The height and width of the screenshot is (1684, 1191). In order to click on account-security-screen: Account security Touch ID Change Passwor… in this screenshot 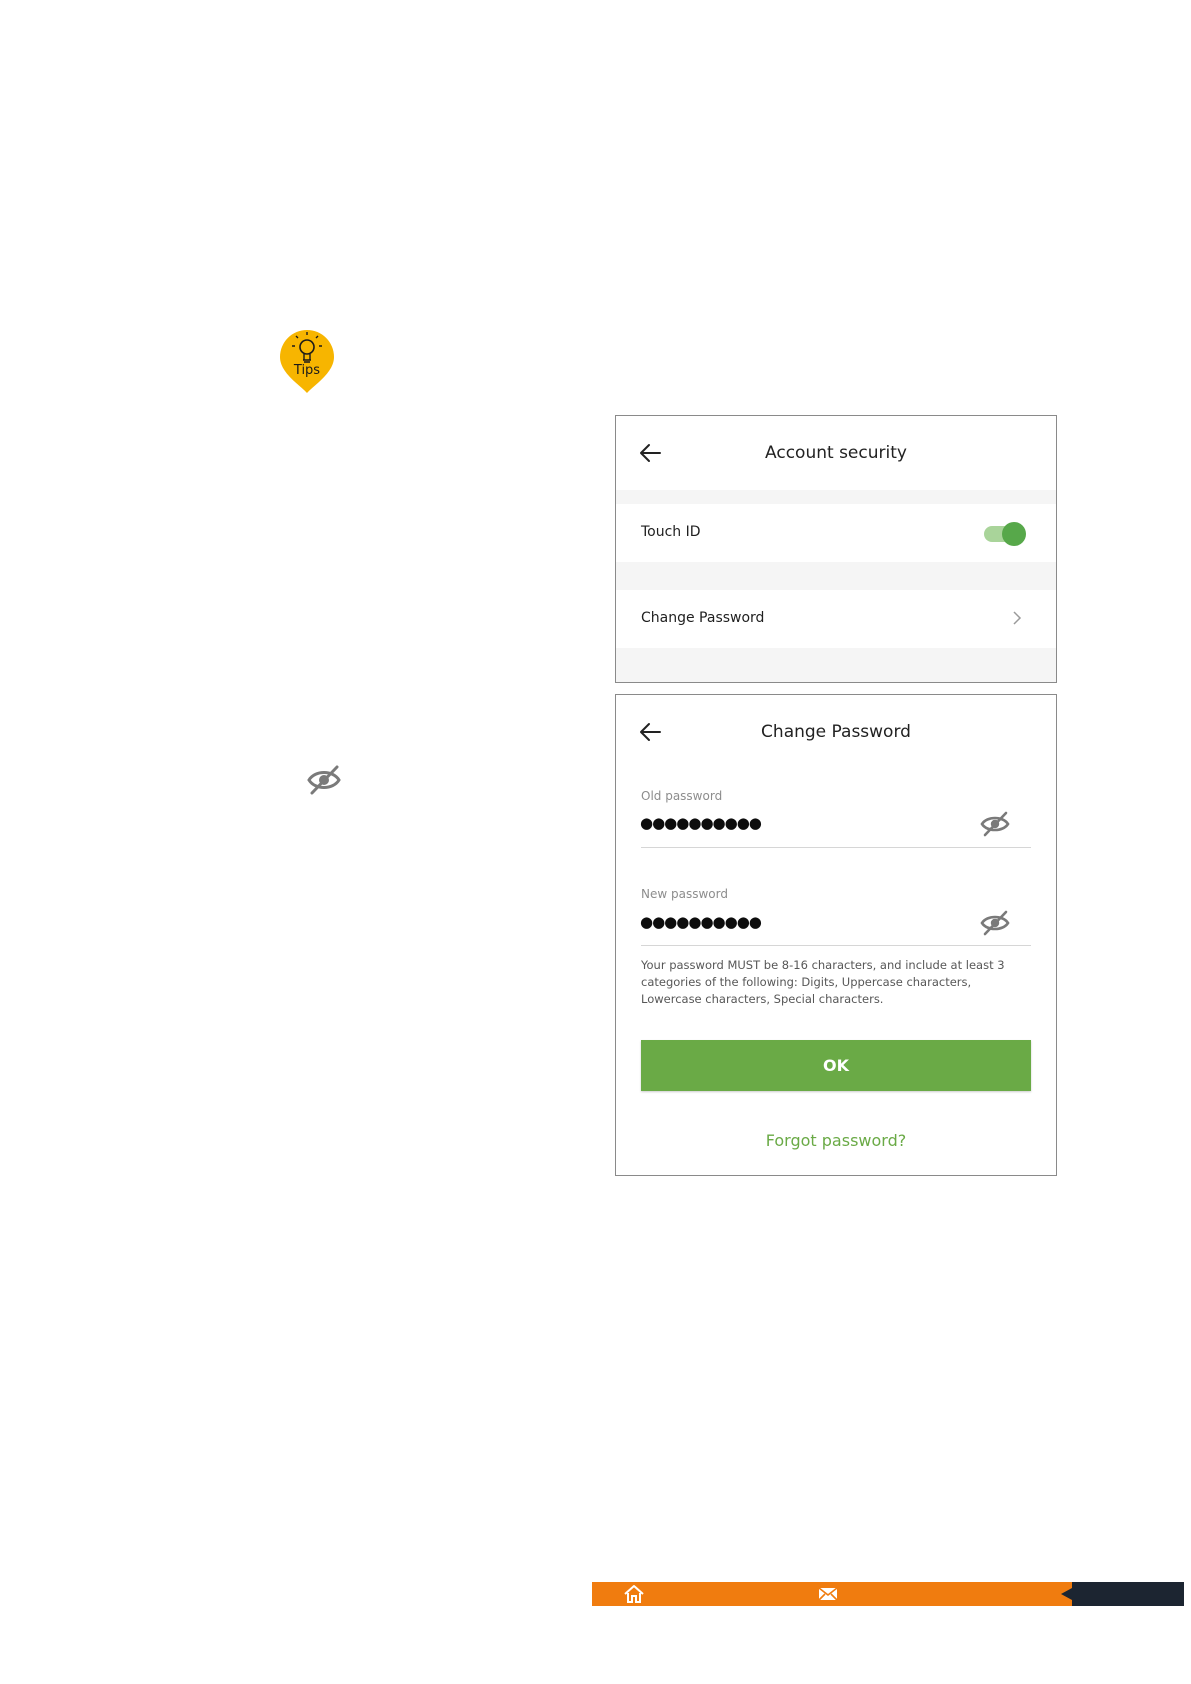, I will do `click(836, 549)`.